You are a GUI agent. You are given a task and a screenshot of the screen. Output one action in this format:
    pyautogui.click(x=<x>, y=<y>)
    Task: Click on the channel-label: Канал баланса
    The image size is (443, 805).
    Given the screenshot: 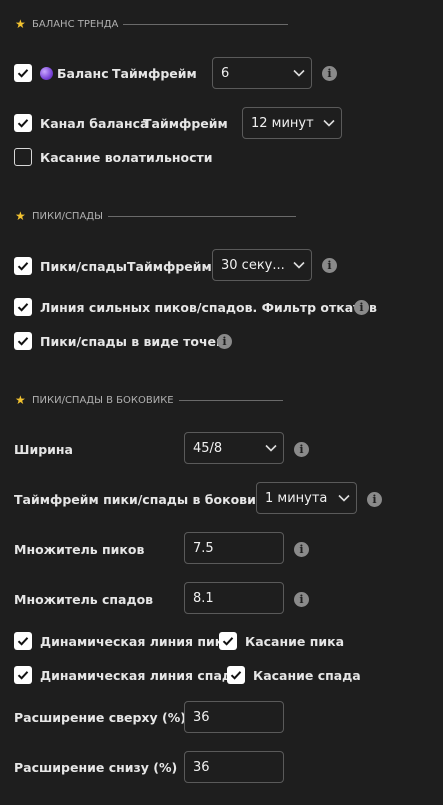 What is the action you would take?
    pyautogui.click(x=94, y=123)
    